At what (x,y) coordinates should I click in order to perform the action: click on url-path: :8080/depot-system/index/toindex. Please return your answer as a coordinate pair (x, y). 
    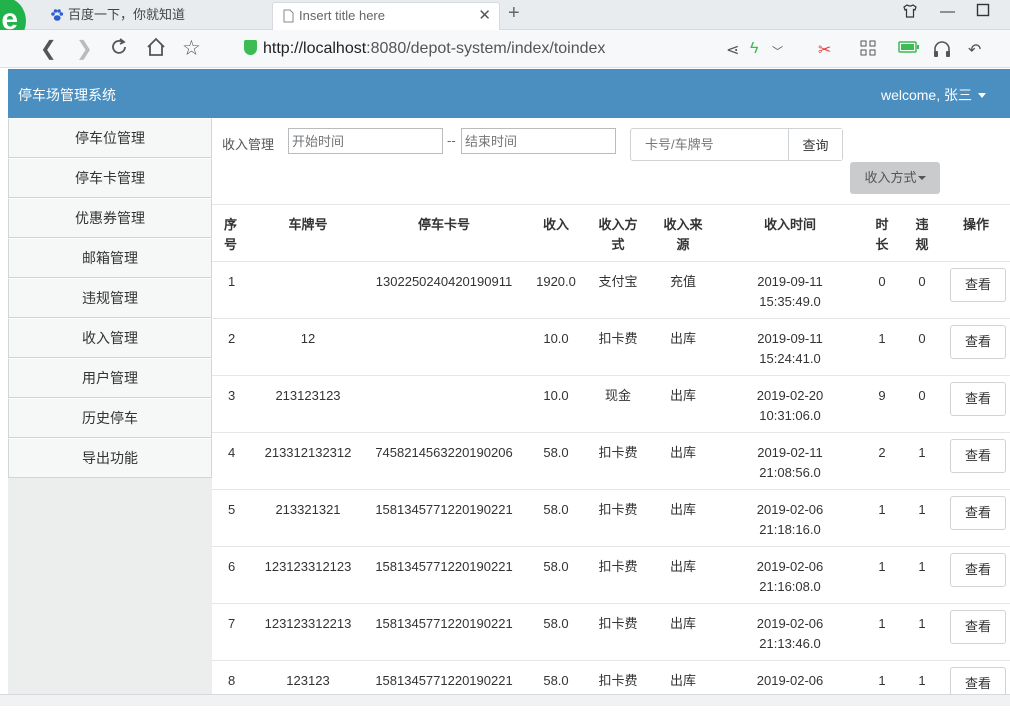
    Looking at the image, I should click on (486, 48).